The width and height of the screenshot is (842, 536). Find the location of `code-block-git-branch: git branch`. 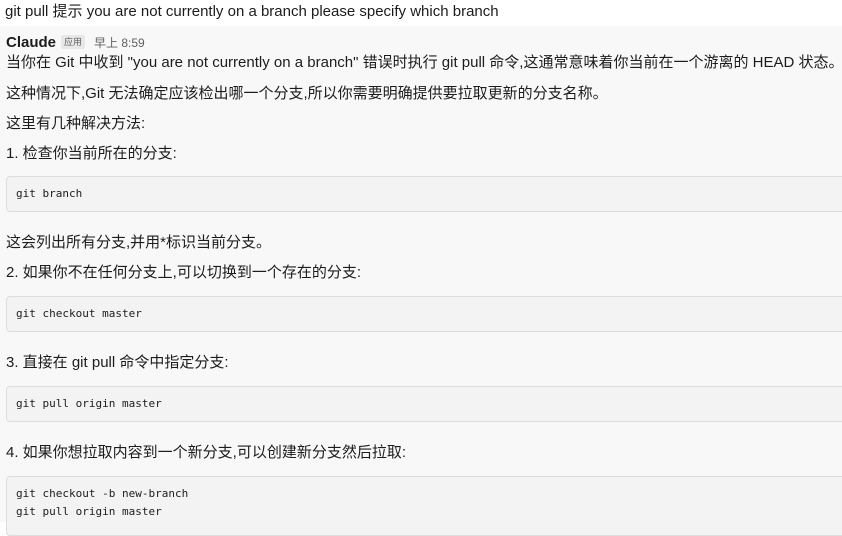

code-block-git-branch: git branch is located at coordinates (424, 194).